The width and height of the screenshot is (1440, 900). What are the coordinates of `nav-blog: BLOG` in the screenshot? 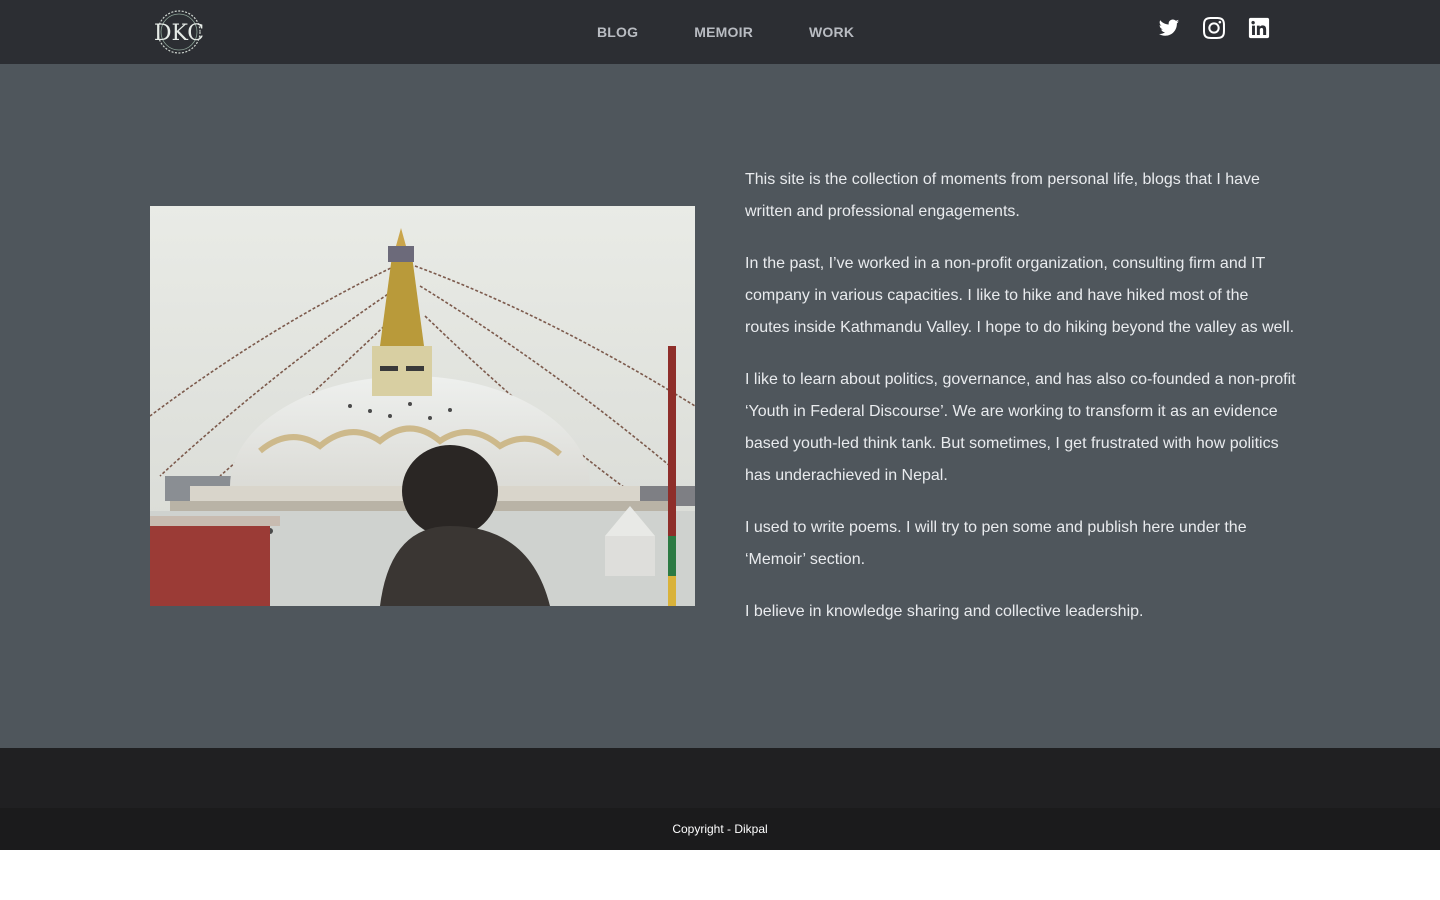 It's located at (617, 32).